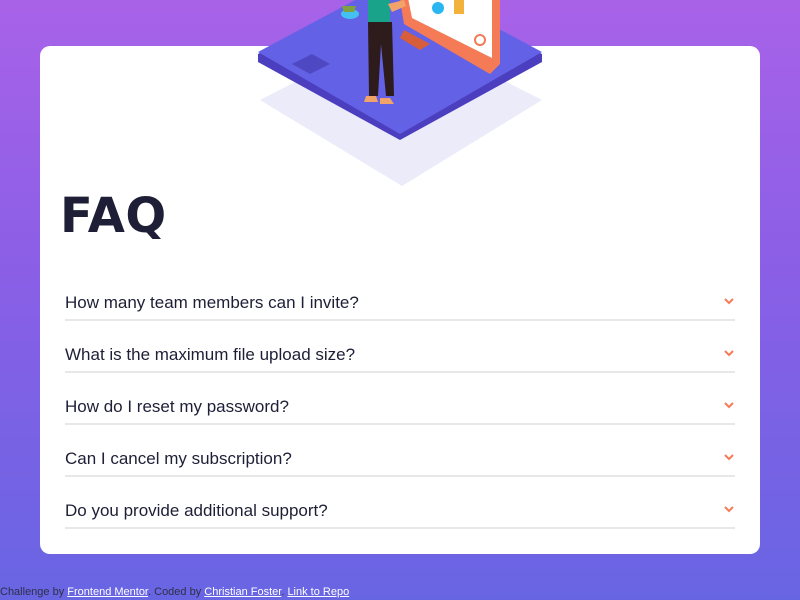 This screenshot has width=800, height=600. What do you see at coordinates (242, 592) in the screenshot?
I see `author-link: Christian Foster` at bounding box center [242, 592].